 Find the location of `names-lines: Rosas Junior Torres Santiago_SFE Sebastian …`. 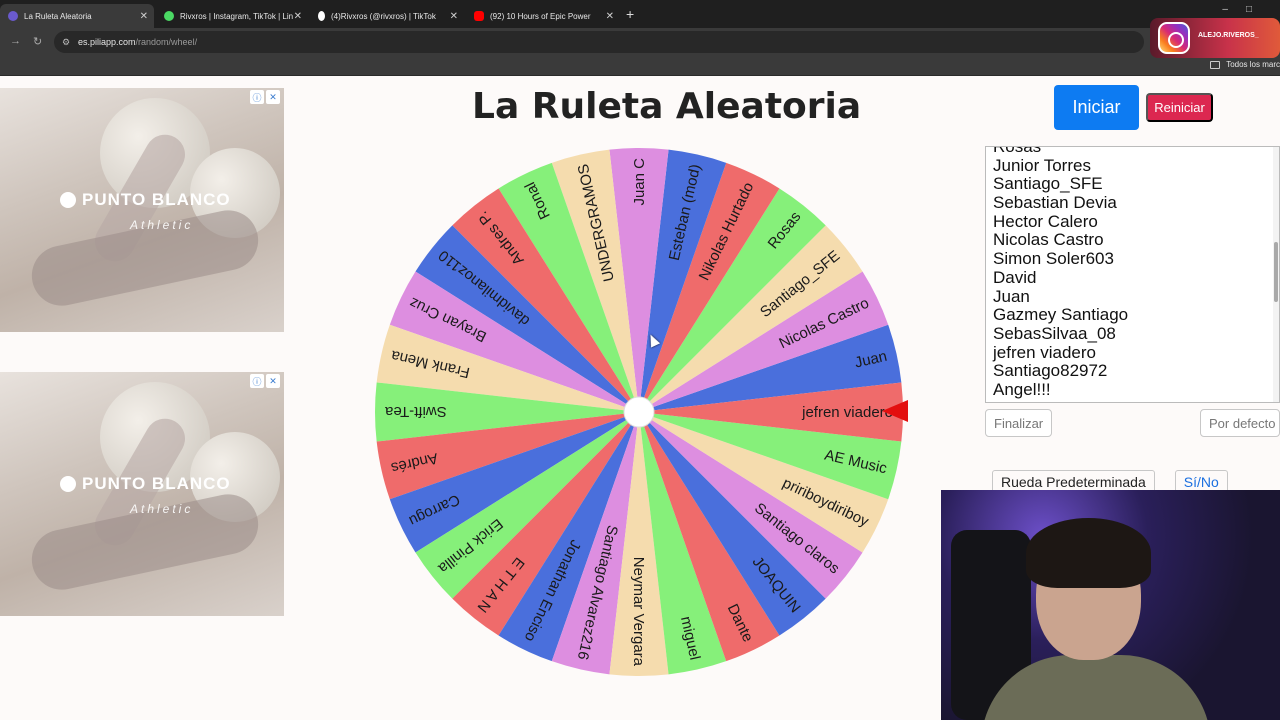

names-lines: Rosas Junior Torres Santiago_SFE Sebastian … is located at coordinates (1132, 273).